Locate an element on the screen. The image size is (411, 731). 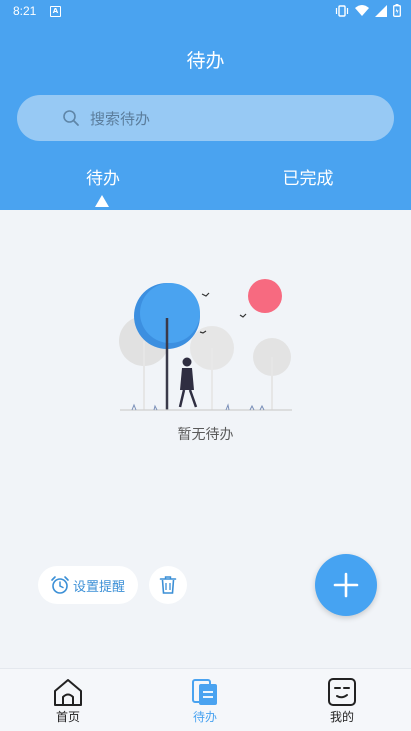
empty-state-text: 暂无待办 is located at coordinates (205, 435).